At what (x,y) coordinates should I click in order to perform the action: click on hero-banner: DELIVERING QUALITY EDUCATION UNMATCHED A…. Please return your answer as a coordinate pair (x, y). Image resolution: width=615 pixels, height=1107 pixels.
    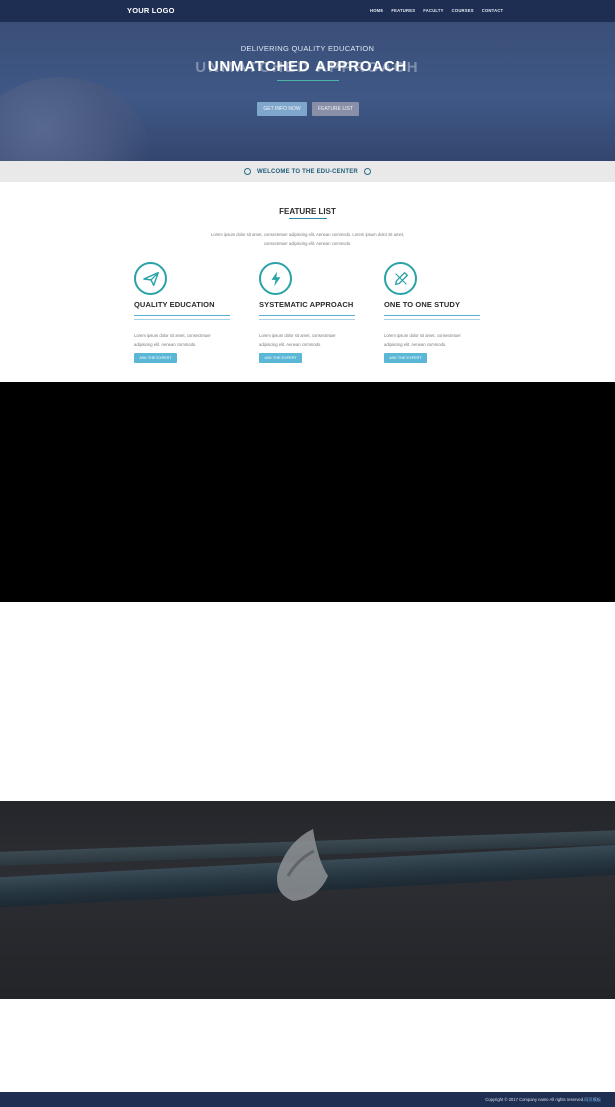
    Looking at the image, I should click on (307, 91).